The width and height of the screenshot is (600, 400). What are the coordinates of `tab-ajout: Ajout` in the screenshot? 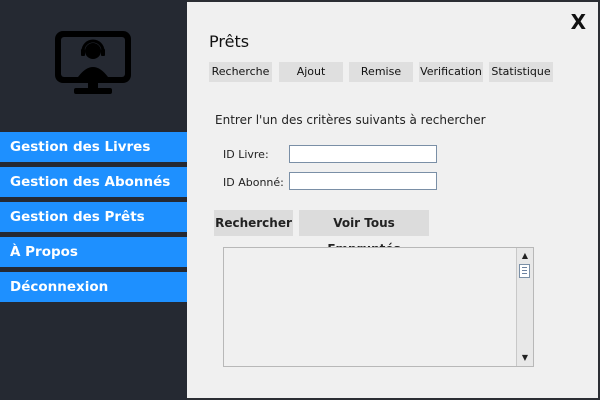 It's located at (311, 72).